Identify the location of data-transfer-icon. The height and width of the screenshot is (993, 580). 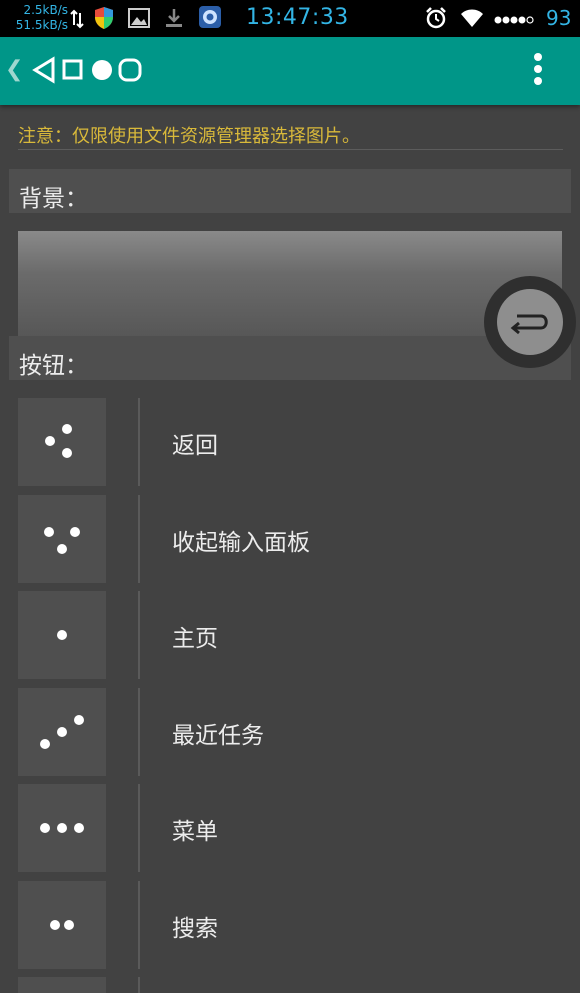
(77, 21).